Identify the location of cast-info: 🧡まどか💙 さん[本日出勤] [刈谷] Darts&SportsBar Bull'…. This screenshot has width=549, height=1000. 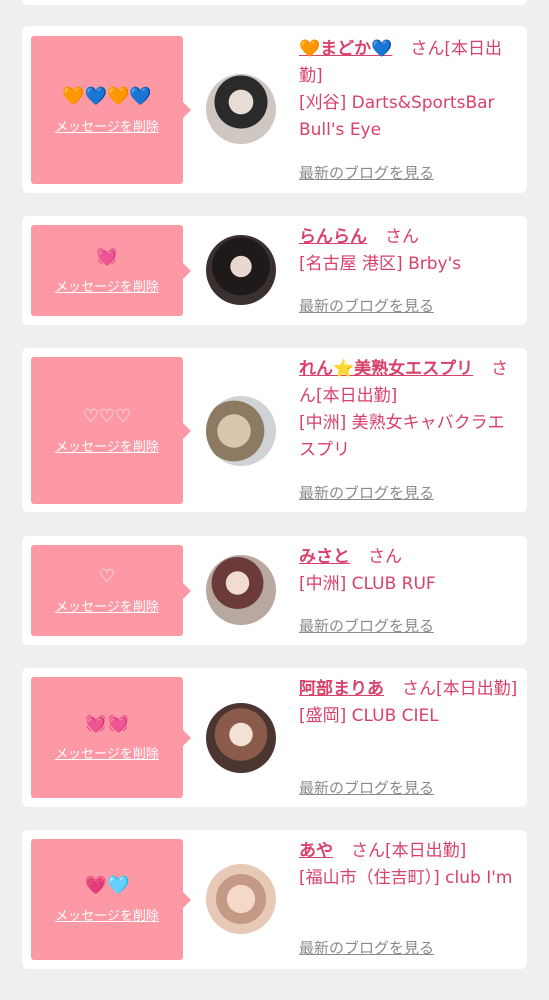
(410, 90).